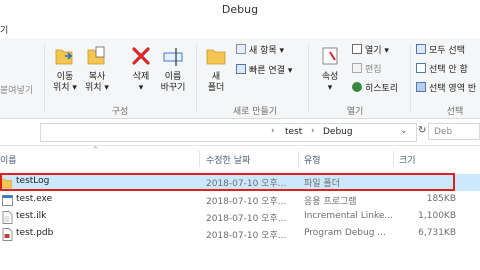 This screenshot has height=270, width=480. I want to click on delete-icon, so click(141, 56).